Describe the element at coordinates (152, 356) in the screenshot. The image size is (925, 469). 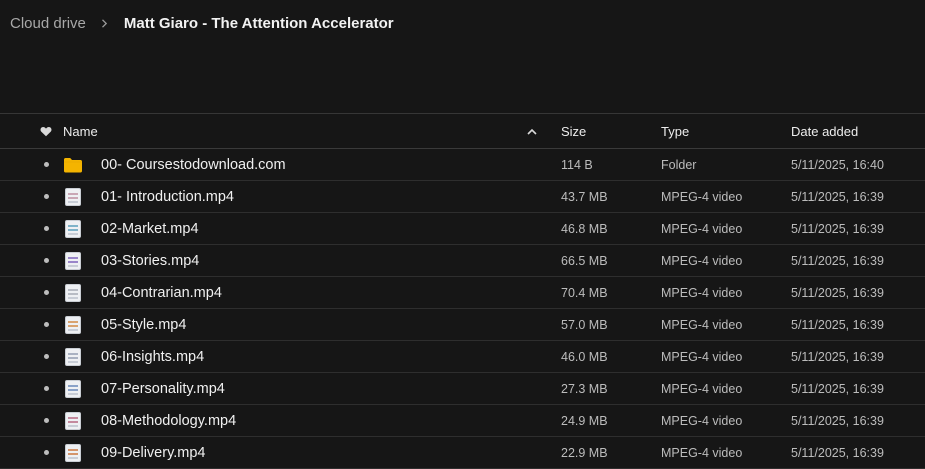
I see `file-name: 06-Insights.mp4` at that location.